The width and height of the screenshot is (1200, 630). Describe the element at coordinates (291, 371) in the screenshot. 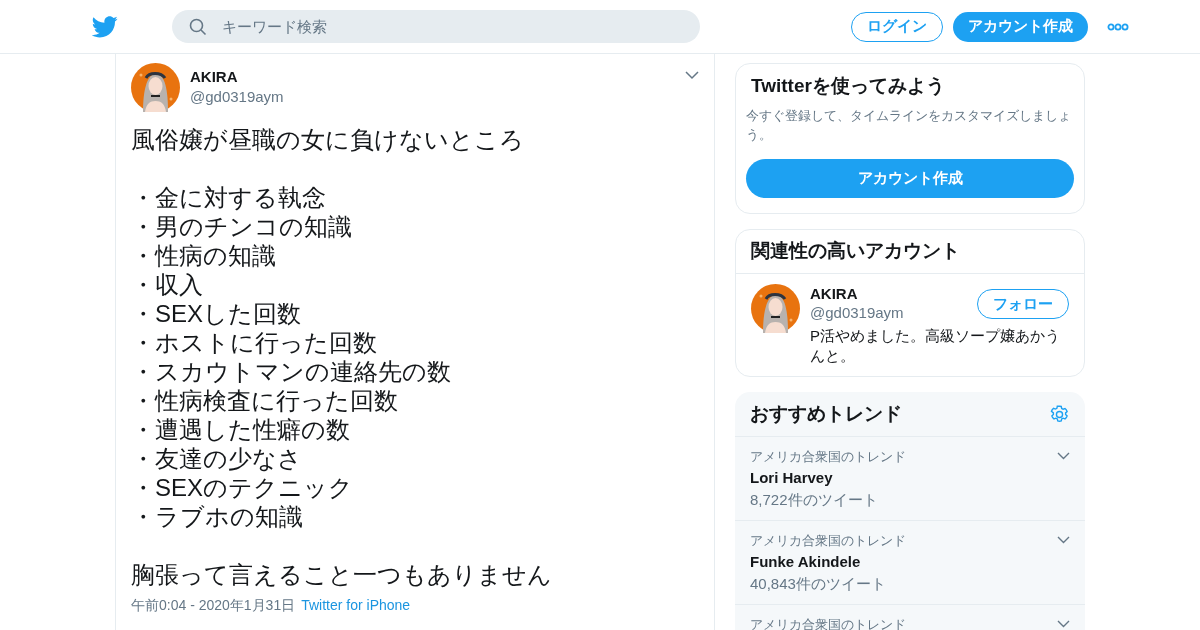

I see `tweet-line: ・スカウトマンの連絡先の数` at that location.